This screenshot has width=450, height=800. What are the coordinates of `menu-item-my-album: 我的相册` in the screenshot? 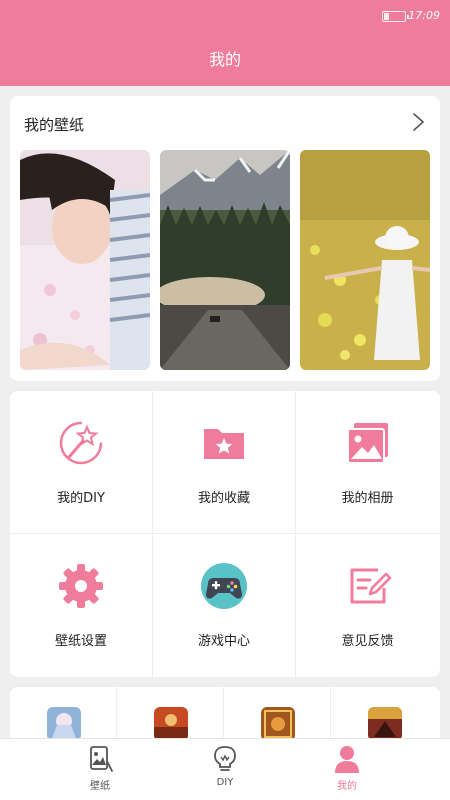 It's located at (367, 462).